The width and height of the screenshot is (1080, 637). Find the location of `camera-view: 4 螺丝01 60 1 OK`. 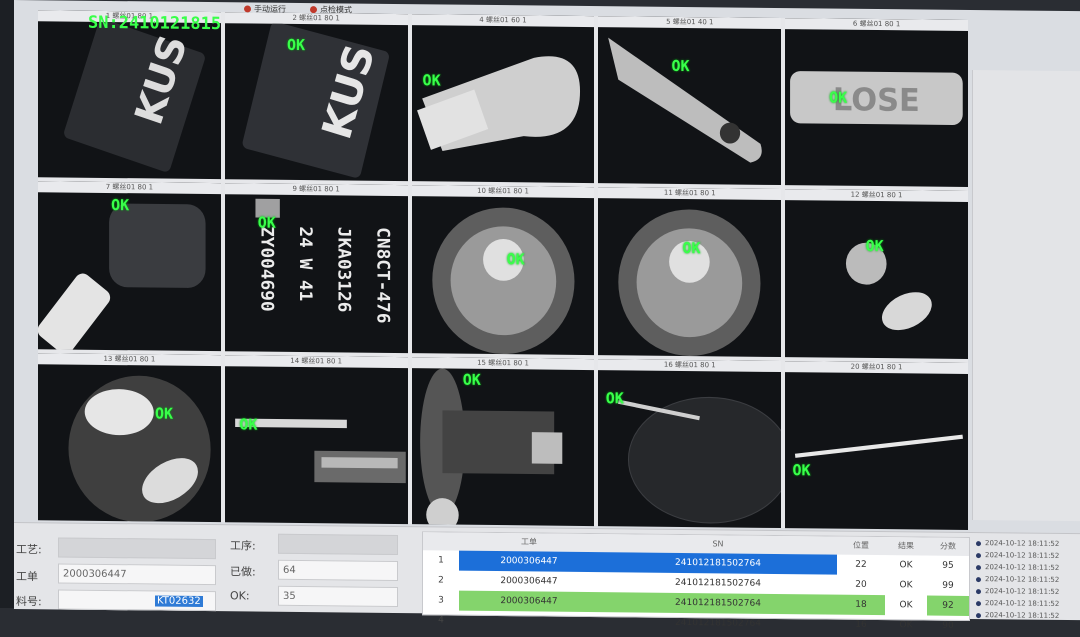

camera-view: 4 螺丝01 60 1 OK is located at coordinates (503, 99).